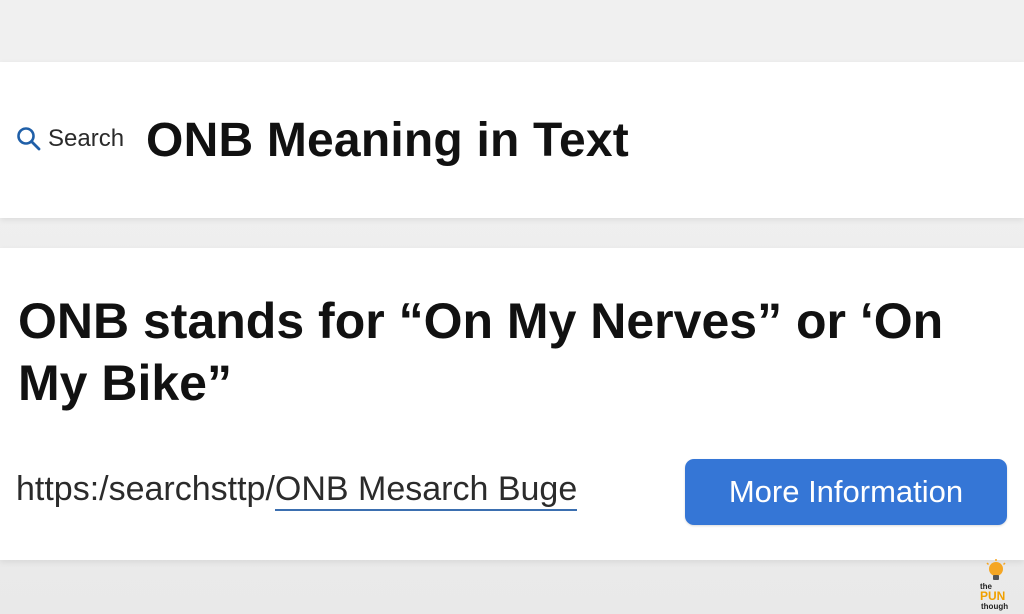 The width and height of the screenshot is (1024, 614). What do you see at coordinates (86, 139) in the screenshot?
I see `search-label: Search` at bounding box center [86, 139].